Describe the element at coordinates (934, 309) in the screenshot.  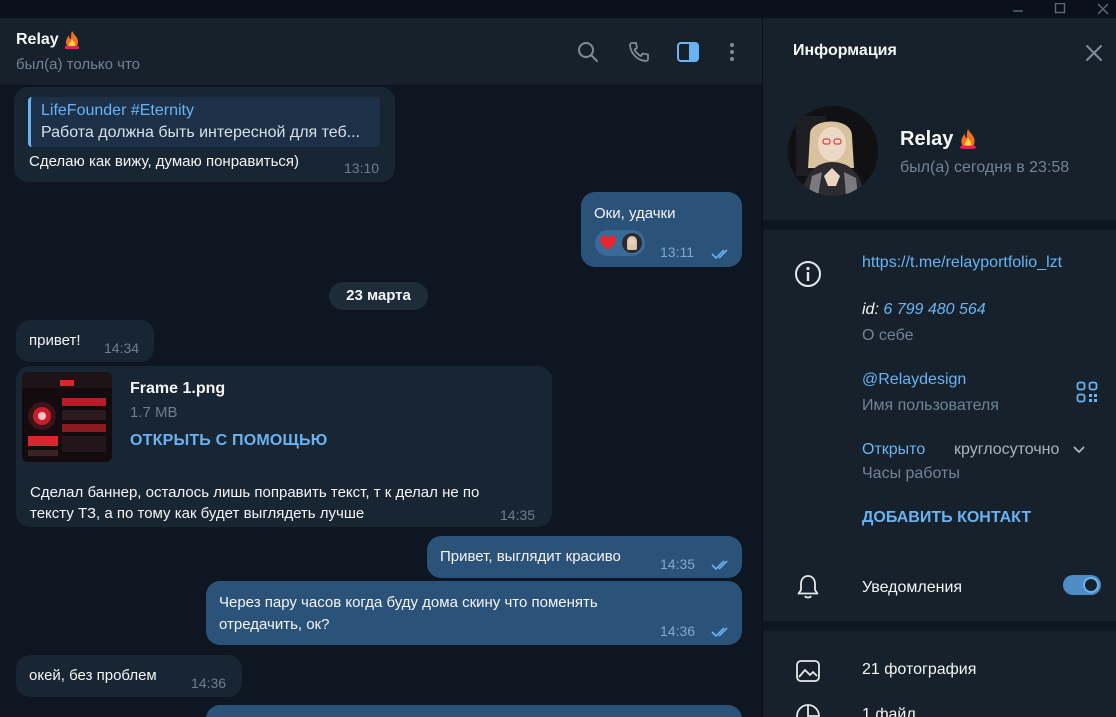
I see `user-id-value: 6 799 480 564` at that location.